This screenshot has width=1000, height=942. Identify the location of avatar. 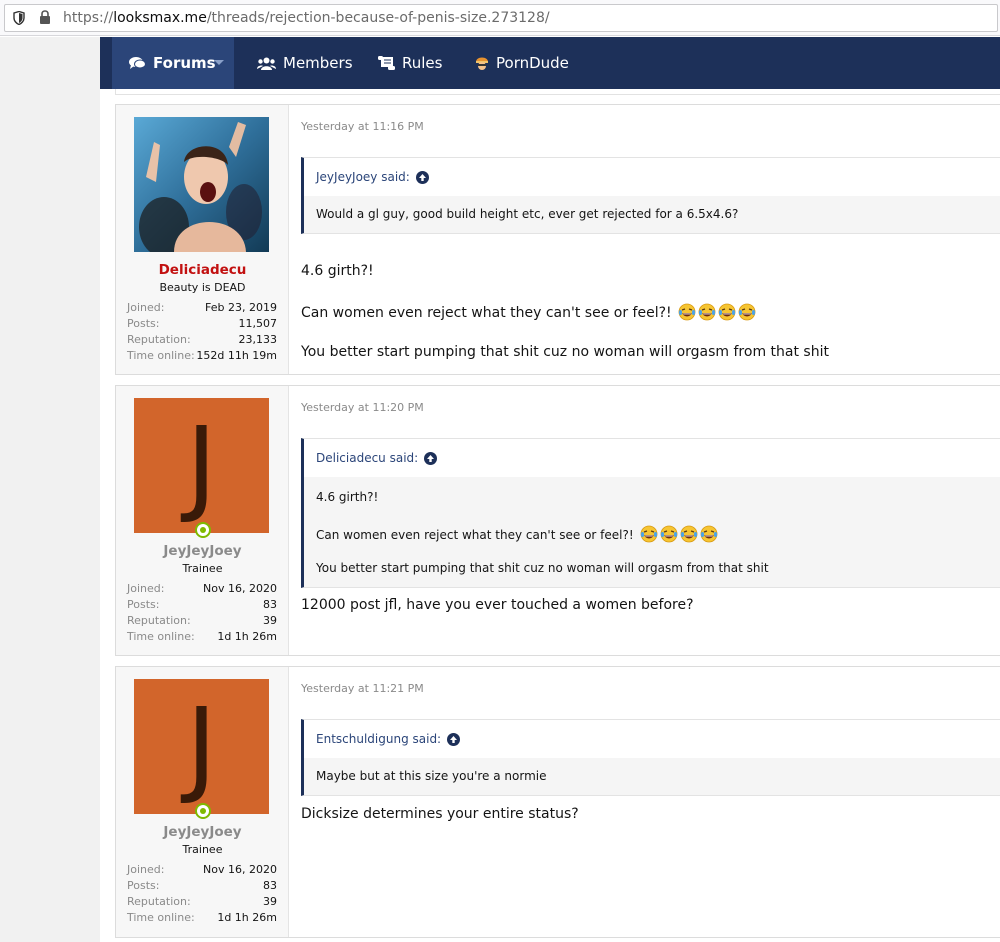
(201, 184).